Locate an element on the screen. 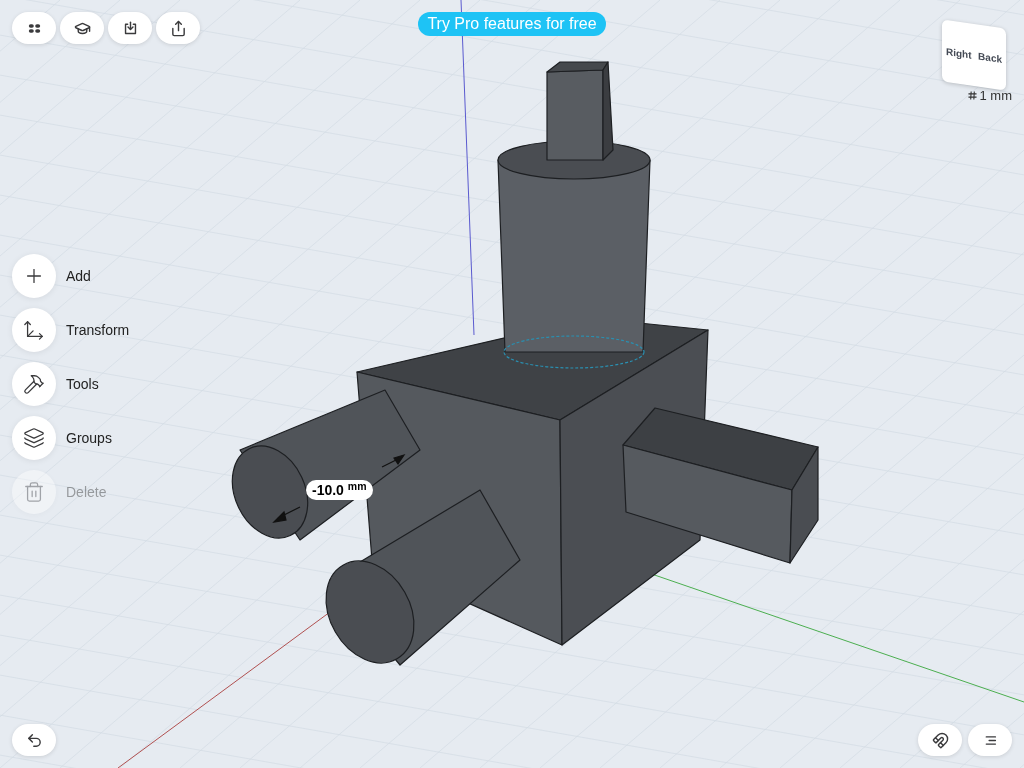 The height and width of the screenshot is (768, 1024). axes-arrows-icon is located at coordinates (34, 330).